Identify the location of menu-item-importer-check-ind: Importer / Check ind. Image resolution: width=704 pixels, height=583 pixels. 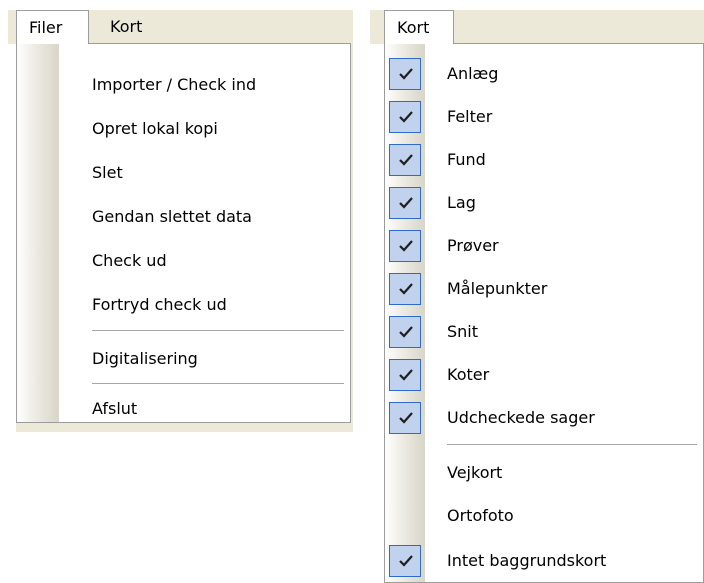
(183, 85).